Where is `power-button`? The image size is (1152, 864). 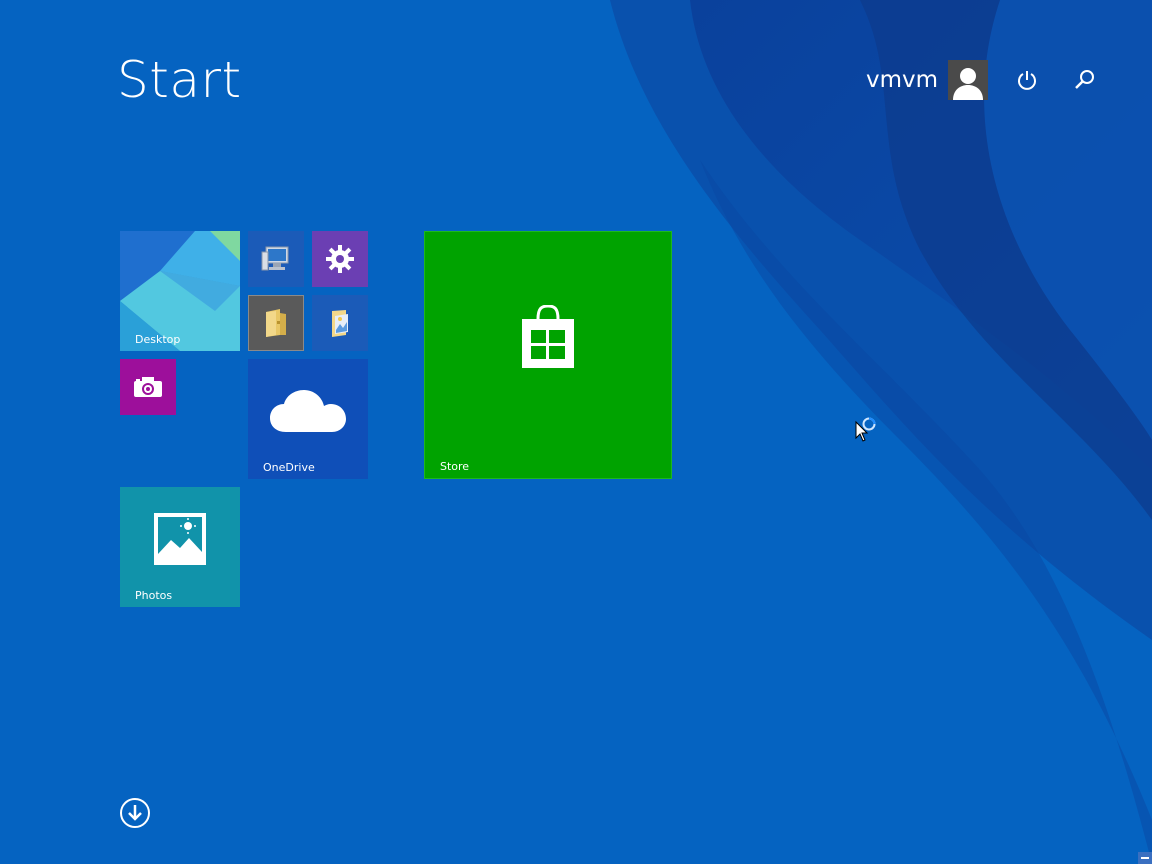 power-button is located at coordinates (1027, 80).